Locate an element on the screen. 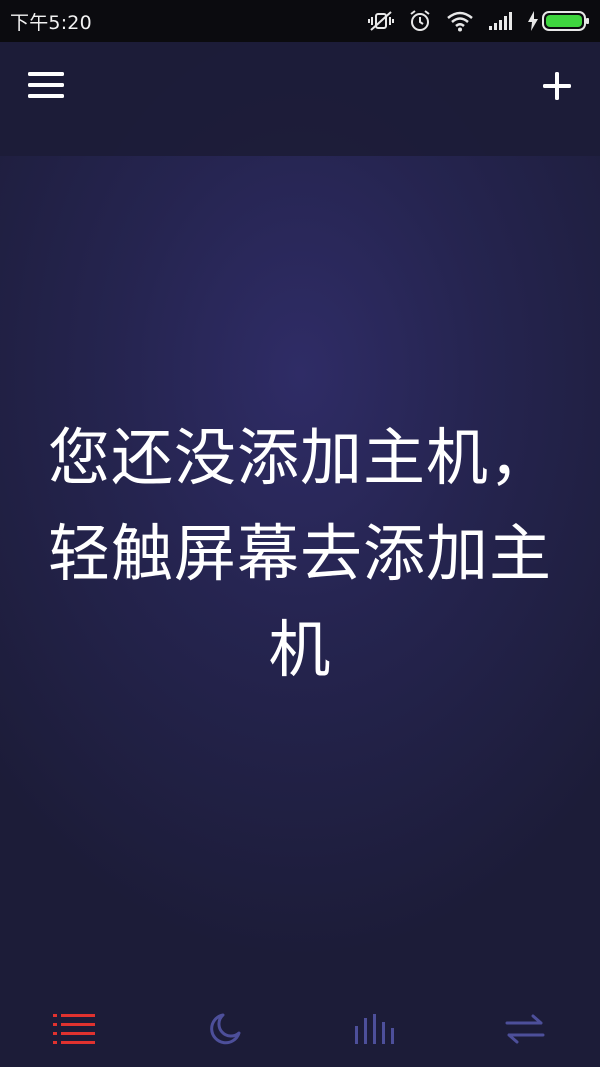 Image resolution: width=600 pixels, height=1067 pixels. status-bar: 下午5:20 is located at coordinates (300, 21).